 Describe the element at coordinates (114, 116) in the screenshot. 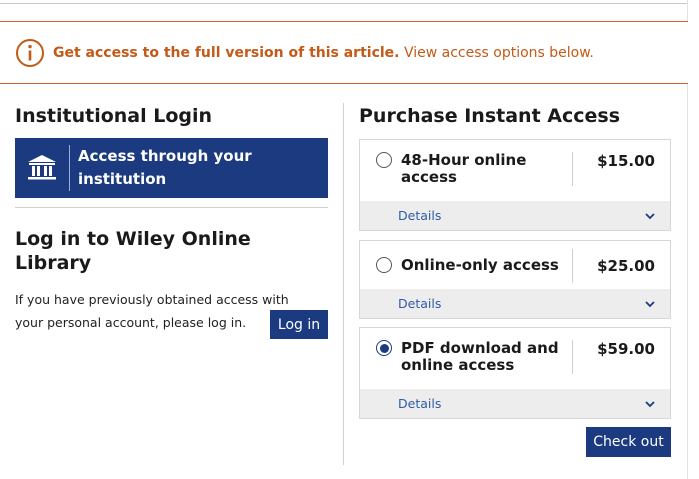

I see `institutional-login-title: Institutional Login` at that location.